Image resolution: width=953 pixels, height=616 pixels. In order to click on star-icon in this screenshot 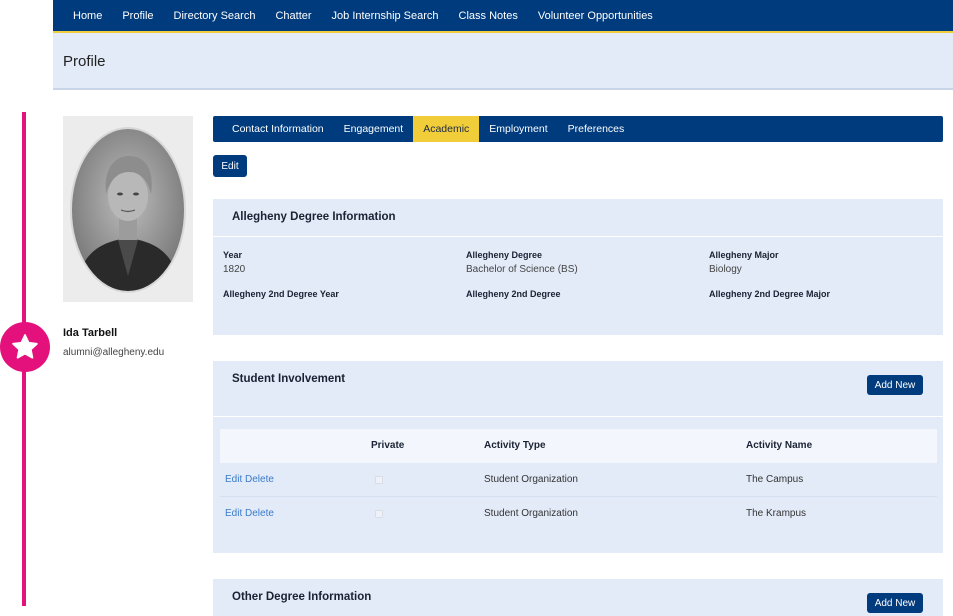, I will do `click(25, 346)`.